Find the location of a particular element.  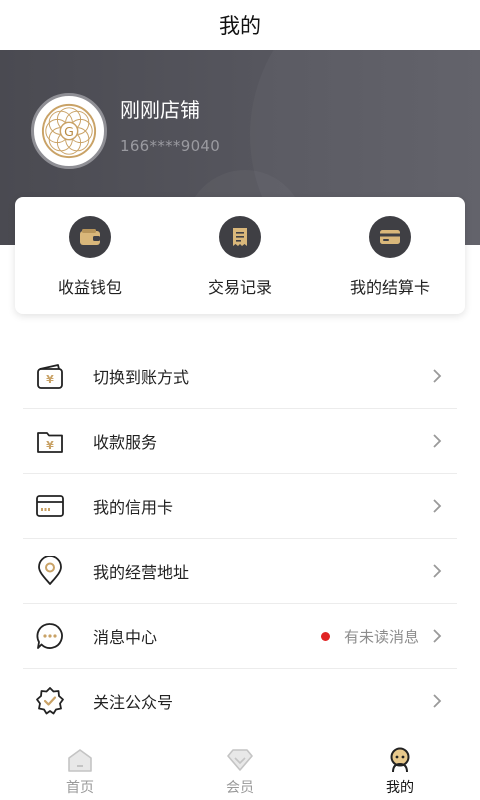

tab-label: 首页 is located at coordinates (80, 788).